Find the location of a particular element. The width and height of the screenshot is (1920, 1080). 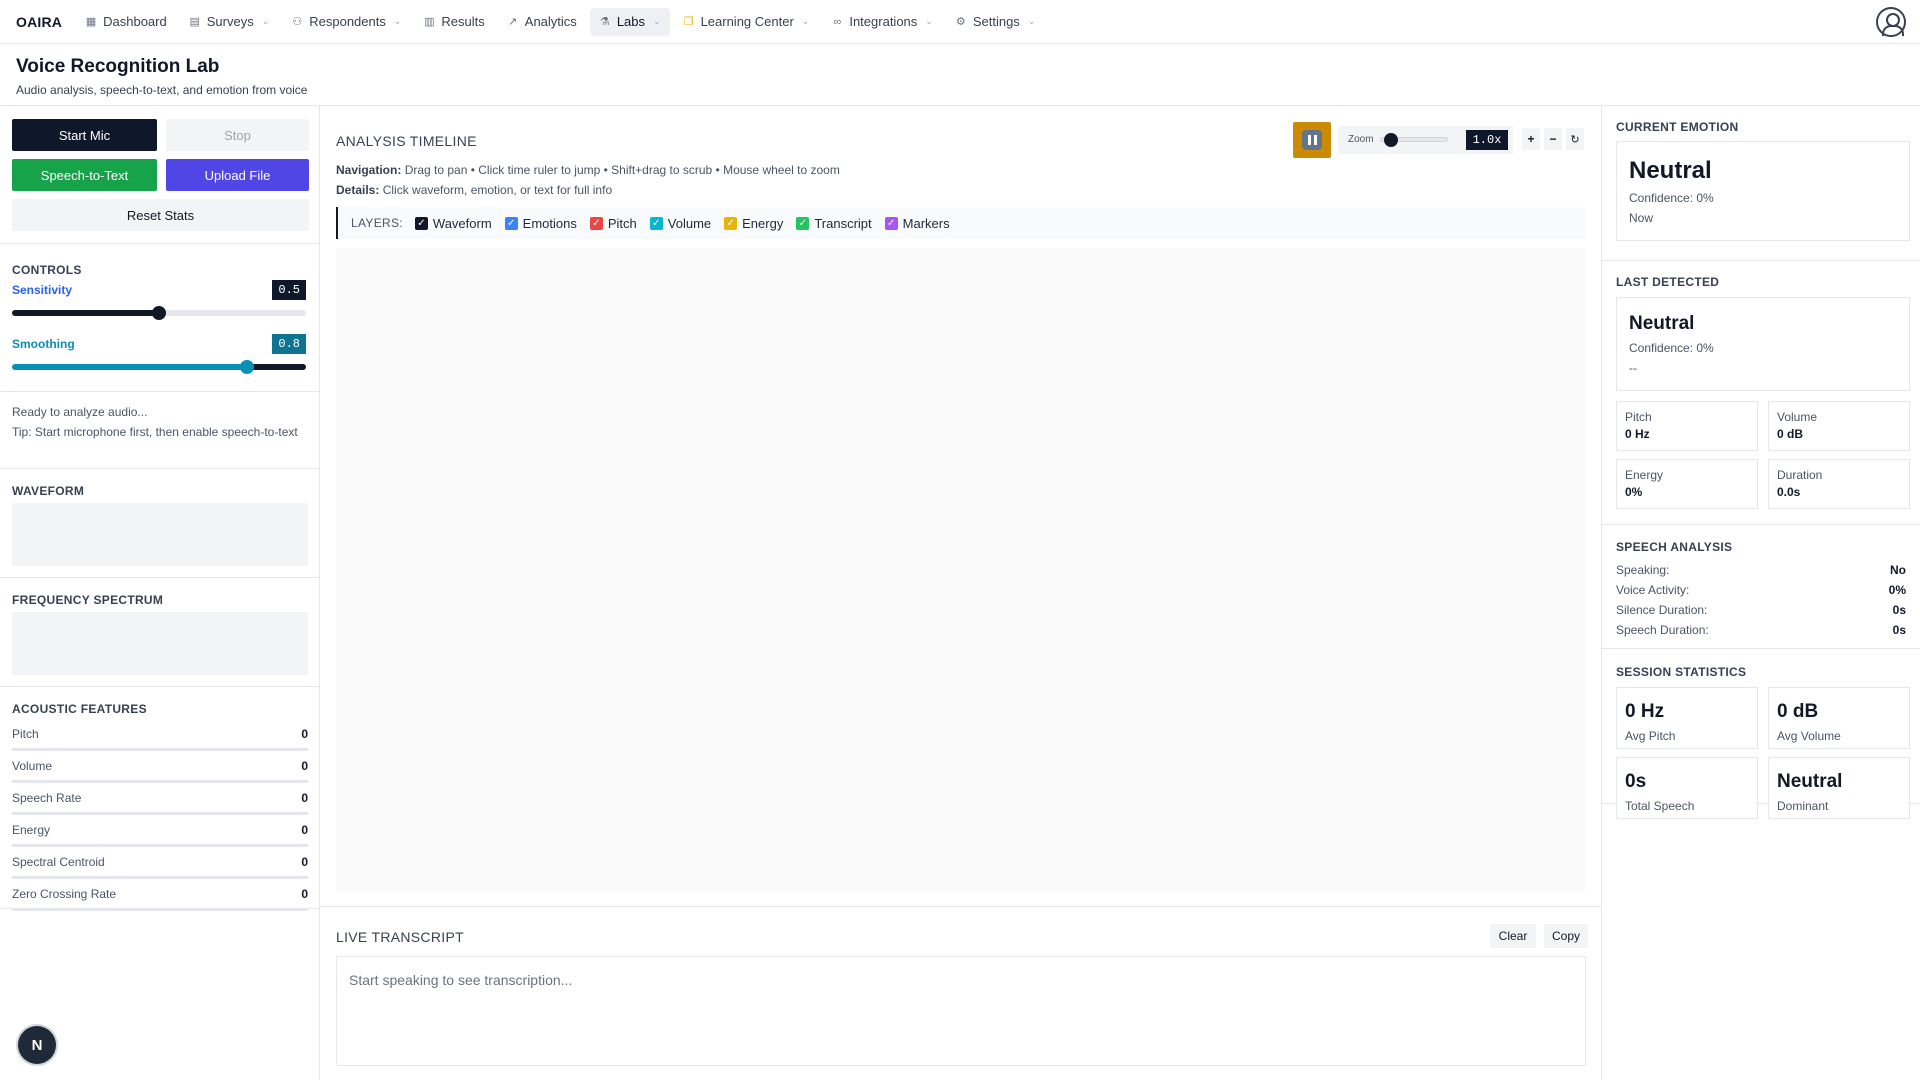

metric-card-duration: Duration 0.0s is located at coordinates (1839, 484).